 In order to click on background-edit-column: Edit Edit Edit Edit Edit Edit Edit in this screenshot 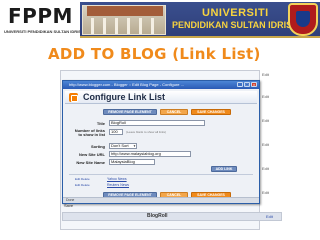, I will do `click(272, 147)`.